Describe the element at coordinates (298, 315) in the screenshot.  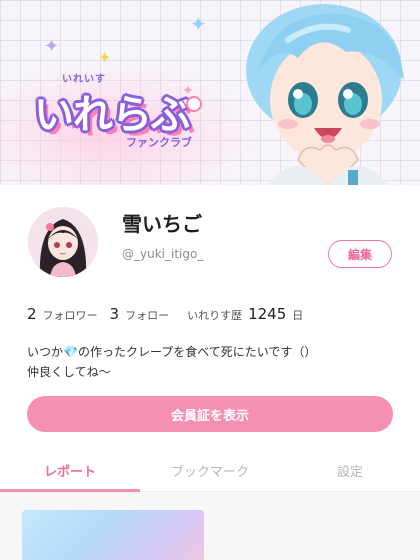
I see `history-unit: 日` at that location.